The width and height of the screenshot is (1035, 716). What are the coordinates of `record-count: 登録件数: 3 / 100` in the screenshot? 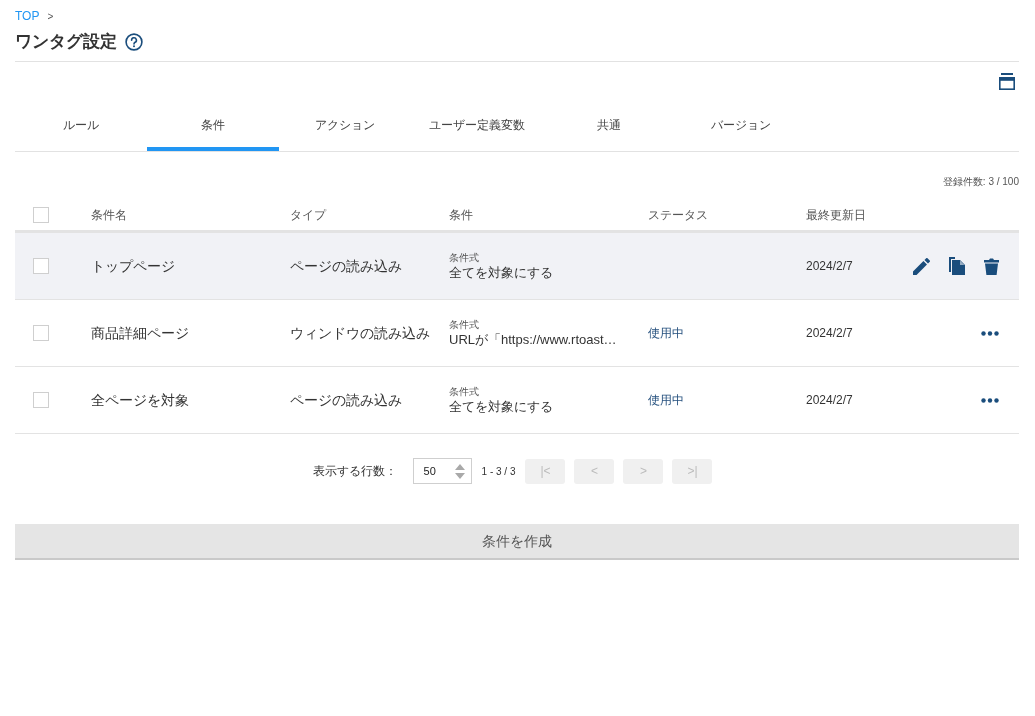 It's located at (980, 182).